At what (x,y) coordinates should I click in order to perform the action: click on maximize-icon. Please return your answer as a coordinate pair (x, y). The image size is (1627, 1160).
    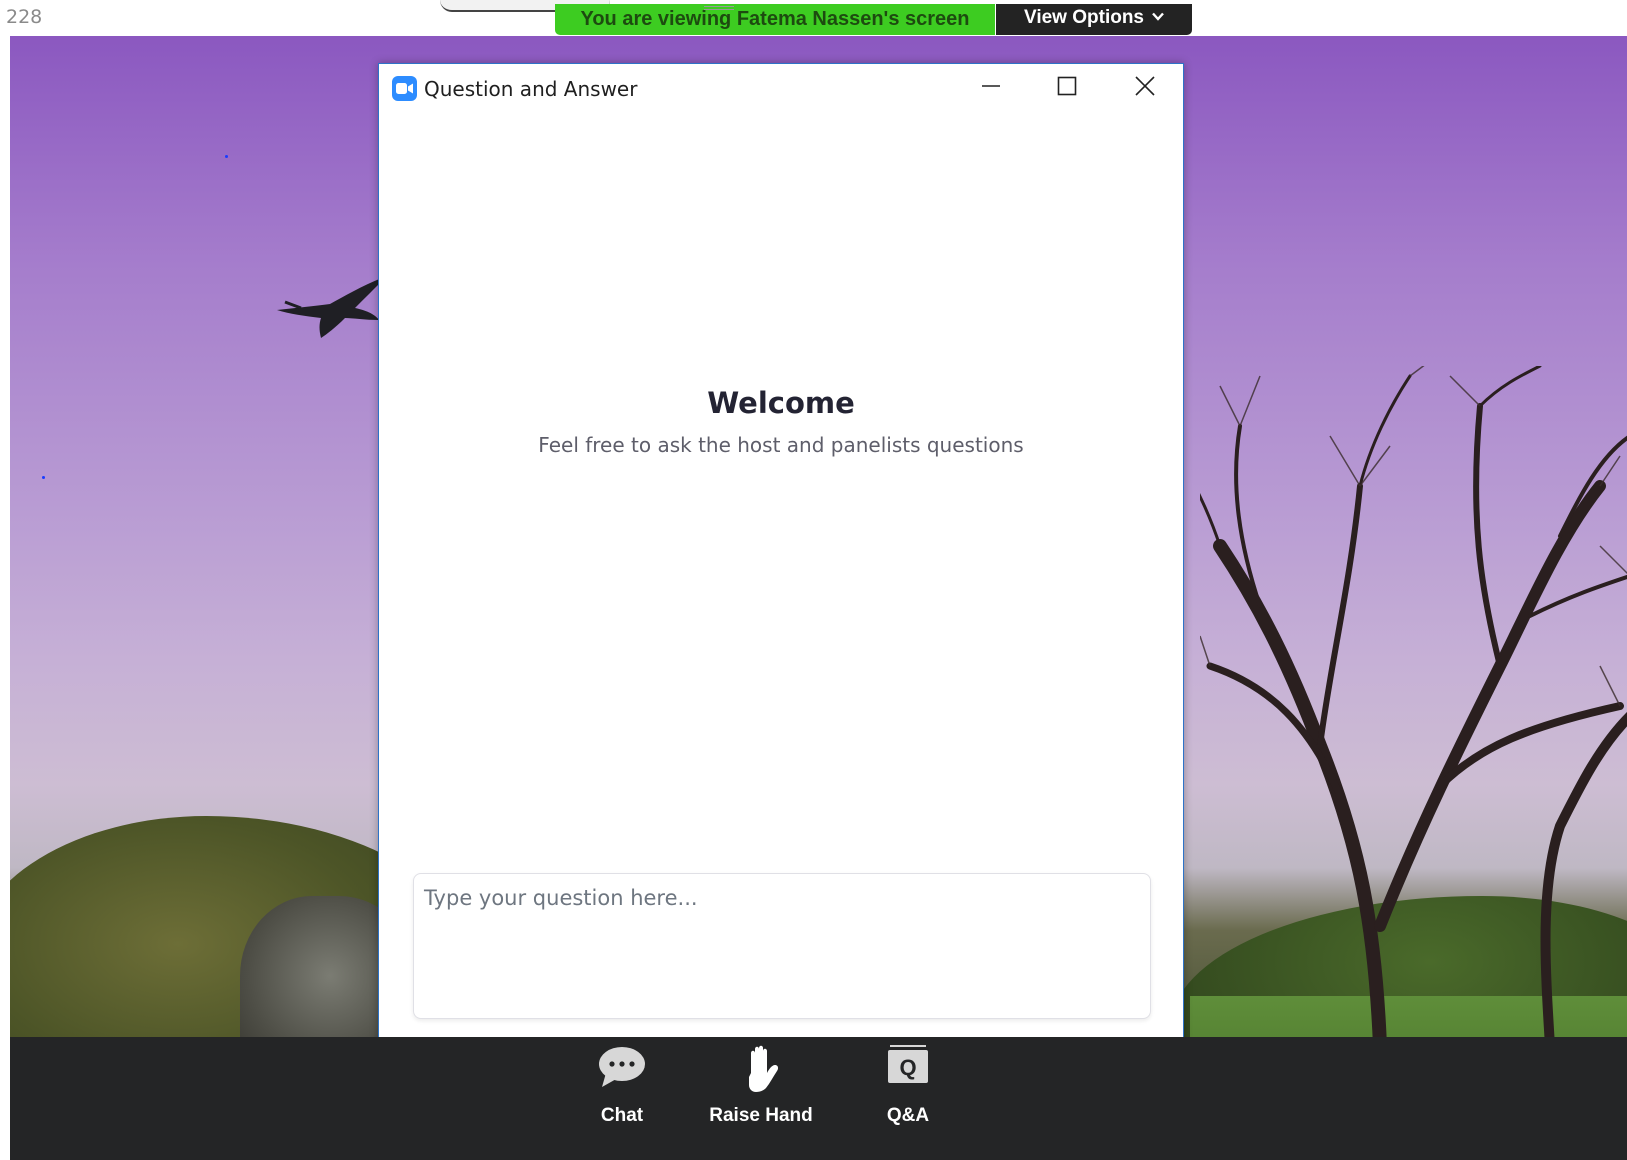
    Looking at the image, I should click on (1067, 88).